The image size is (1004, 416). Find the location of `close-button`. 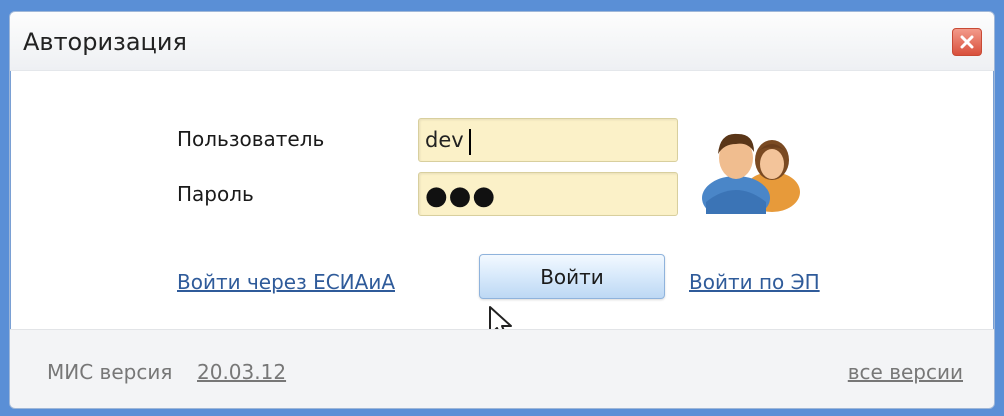

close-button is located at coordinates (967, 42).